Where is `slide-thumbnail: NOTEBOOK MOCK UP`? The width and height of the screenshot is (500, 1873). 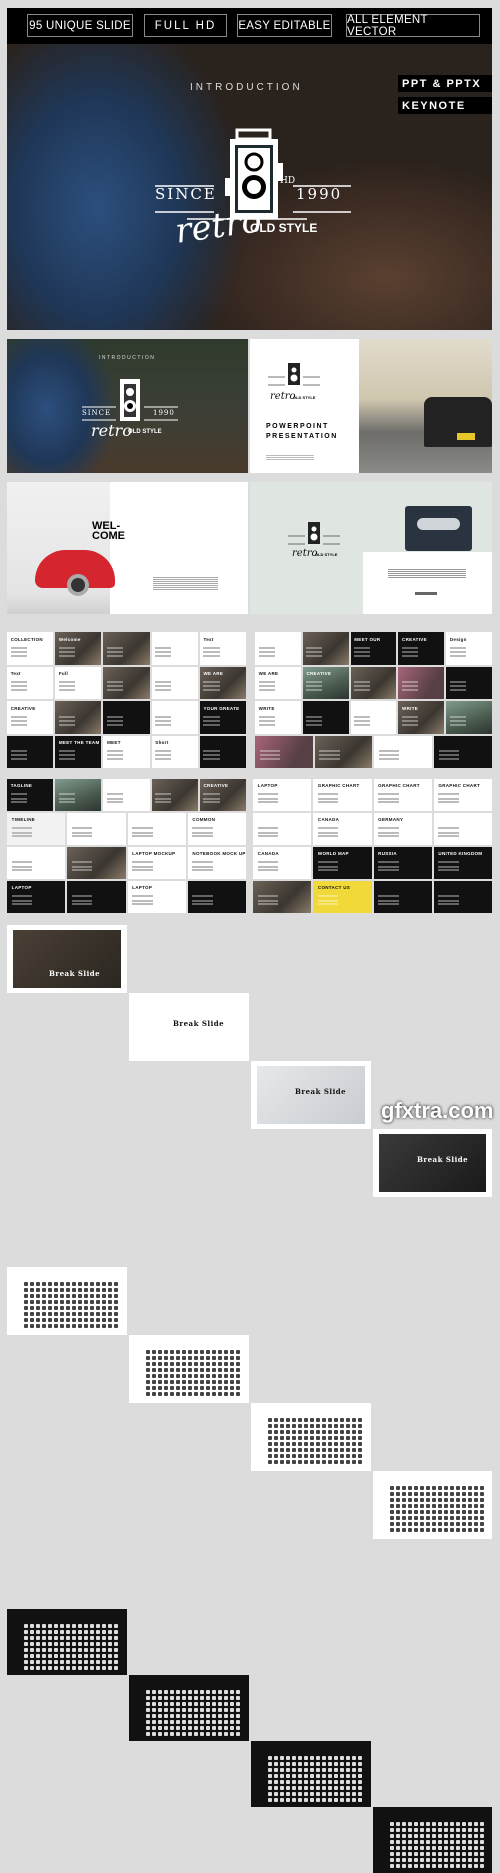
slide-thumbnail: NOTEBOOK MOCK UP is located at coordinates (216, 863).